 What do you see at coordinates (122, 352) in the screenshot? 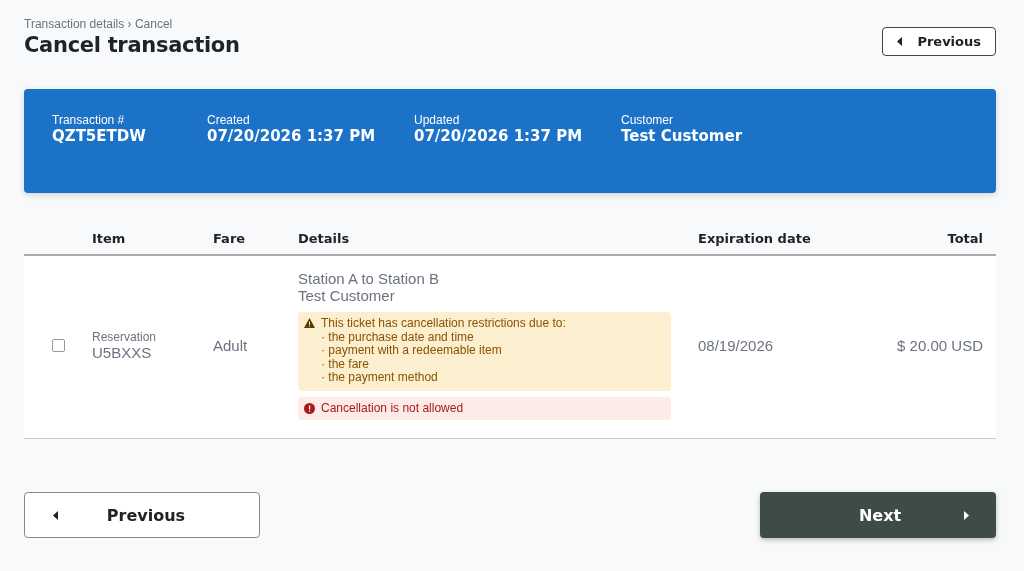
I see `item-code: U5BXXS` at bounding box center [122, 352].